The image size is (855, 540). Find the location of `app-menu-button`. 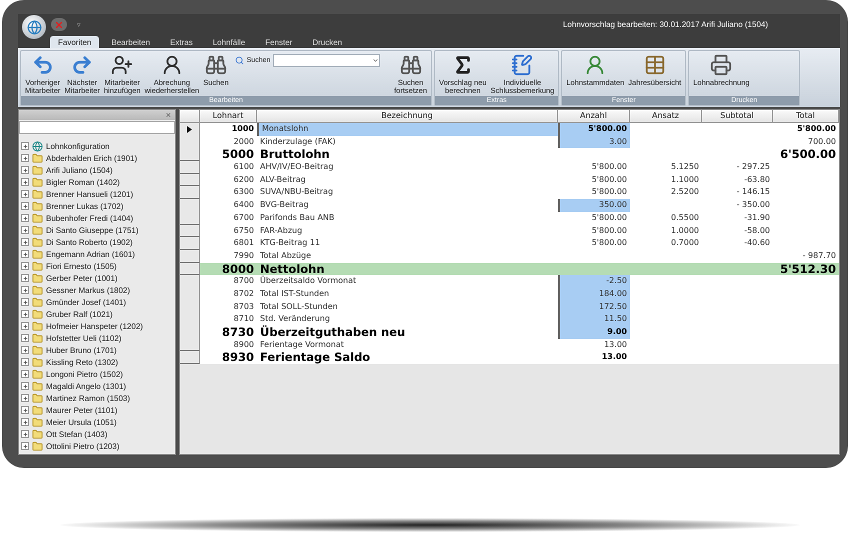

app-menu-button is located at coordinates (34, 27).